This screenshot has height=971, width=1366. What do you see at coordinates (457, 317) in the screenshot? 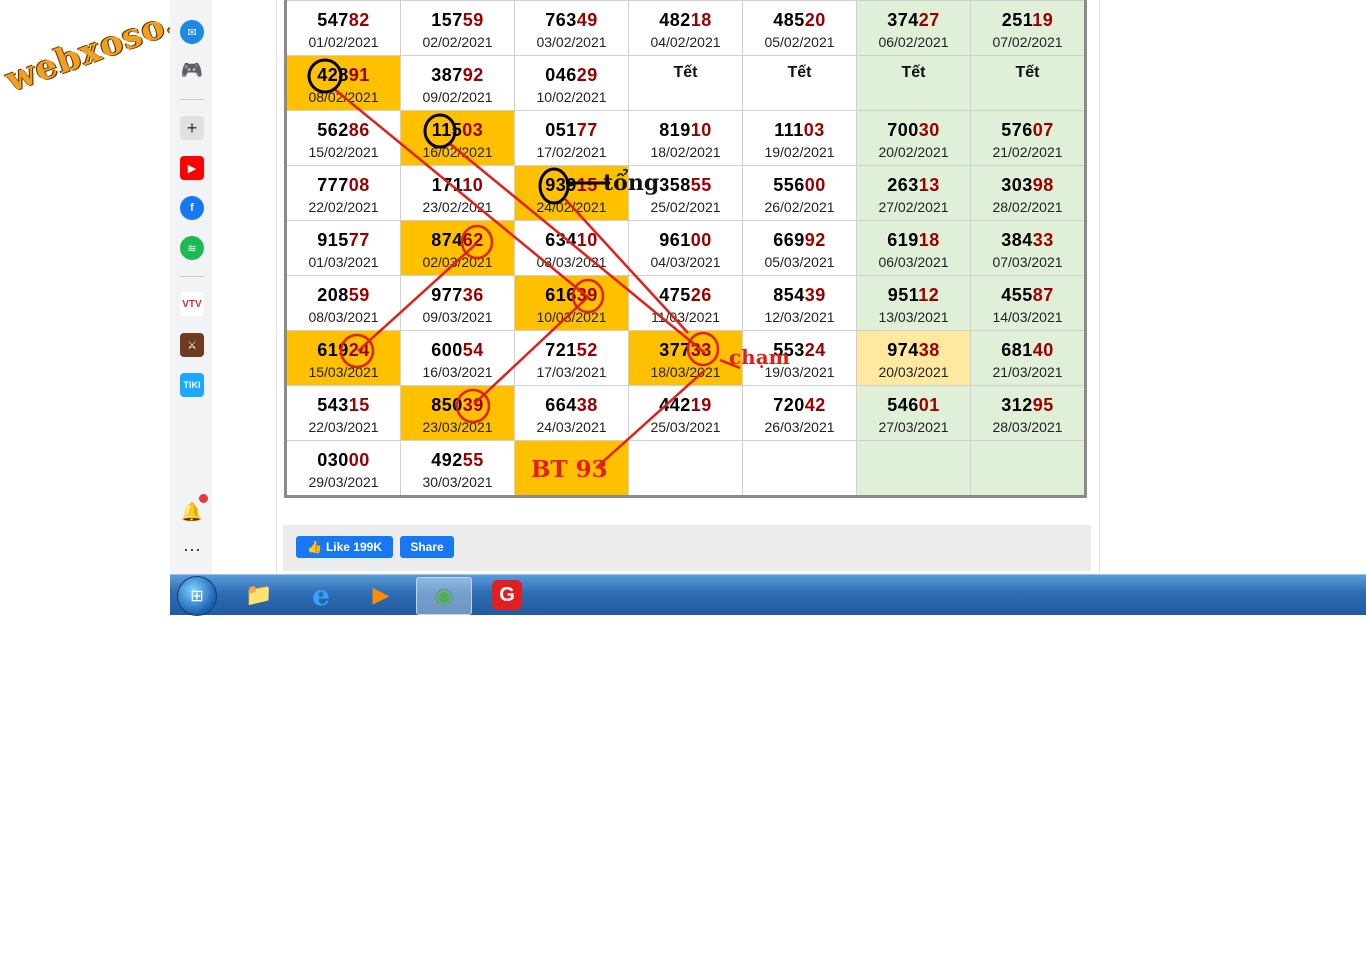
I see `result-date: 09/03/2021` at bounding box center [457, 317].